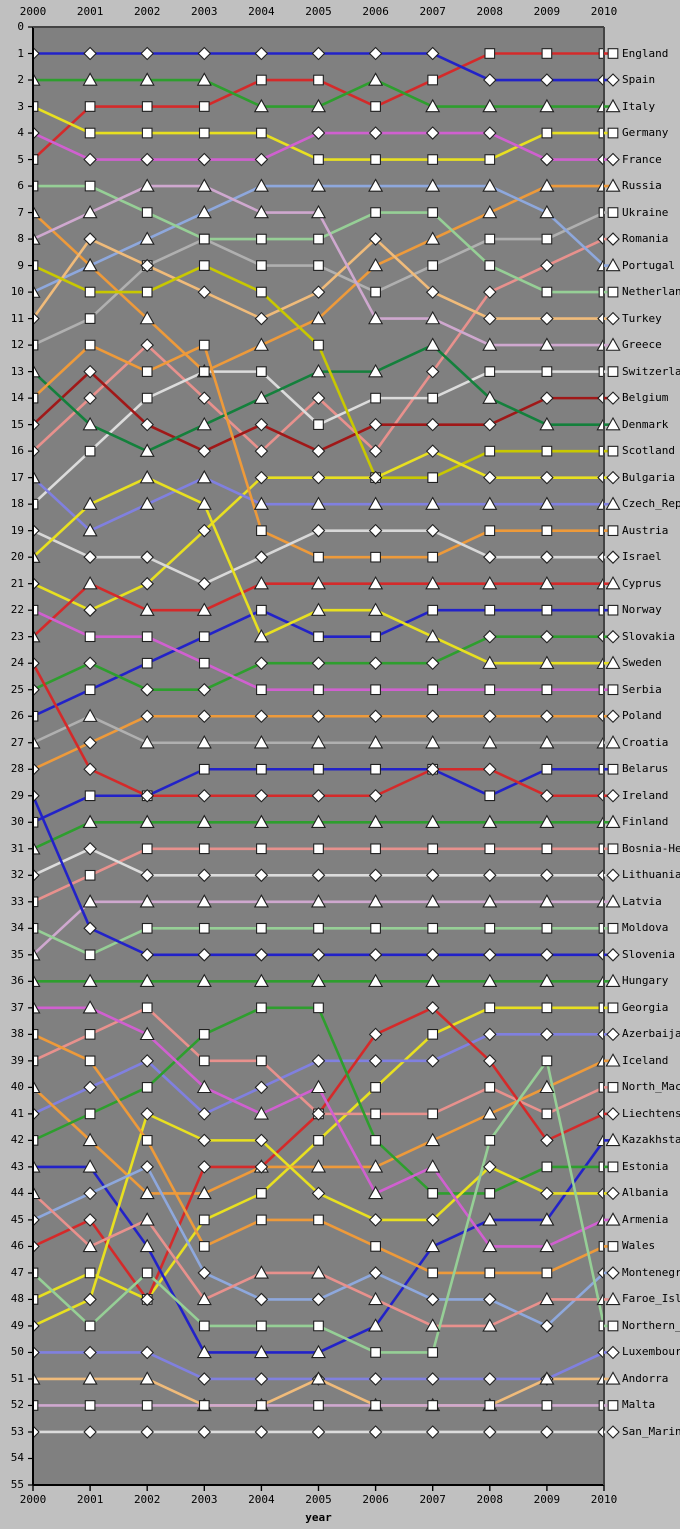 This screenshot has height=1529, width=680. I want to click on y-tick-label-37: 37, so click(17, 1007).